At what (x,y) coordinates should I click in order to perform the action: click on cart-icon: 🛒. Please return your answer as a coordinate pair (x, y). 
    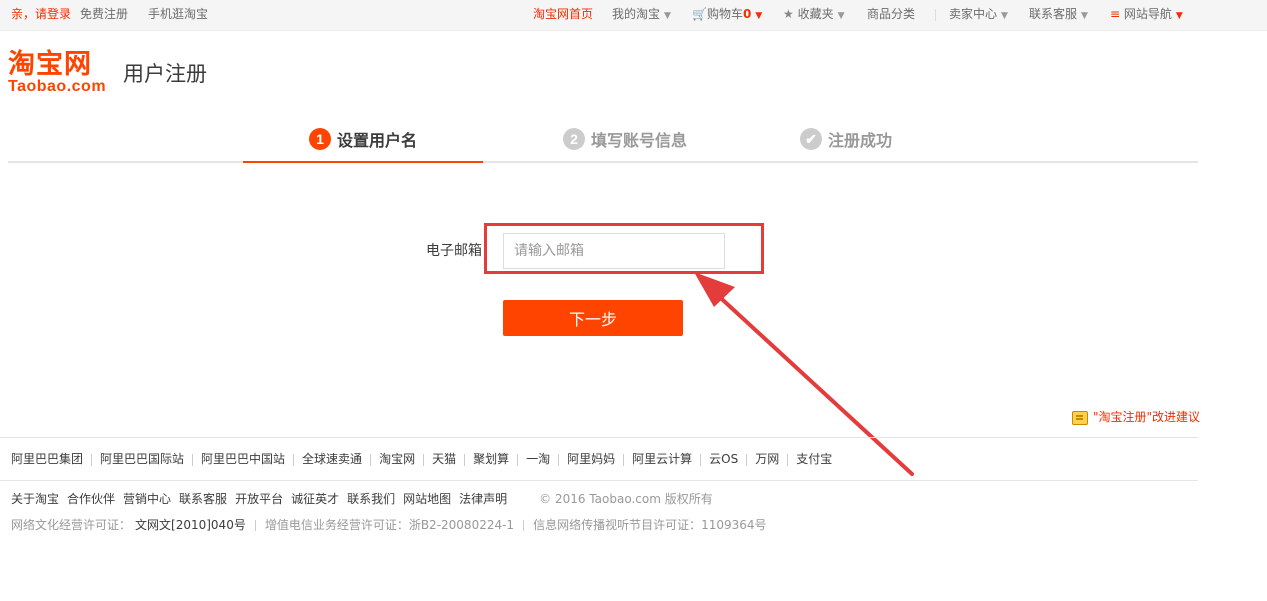
    Looking at the image, I should click on (699, 14).